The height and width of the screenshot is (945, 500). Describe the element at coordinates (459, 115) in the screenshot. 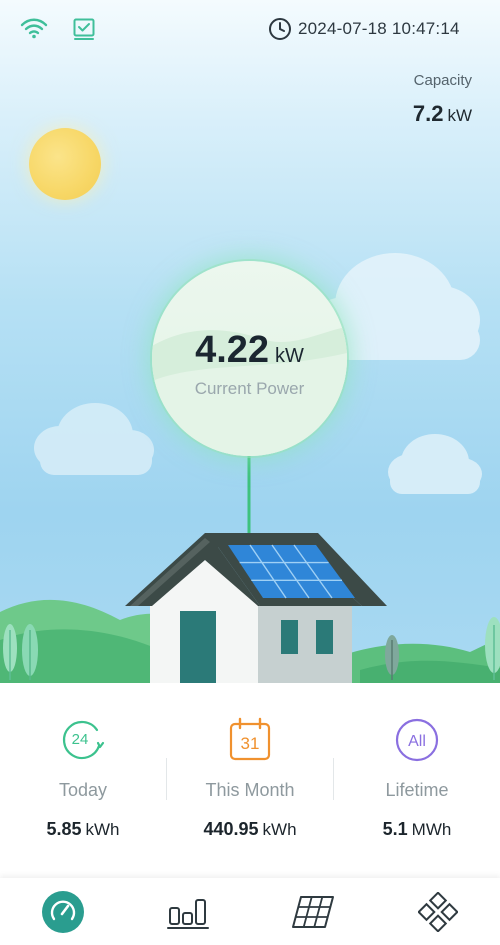

I see `capacity-unit: kW` at that location.